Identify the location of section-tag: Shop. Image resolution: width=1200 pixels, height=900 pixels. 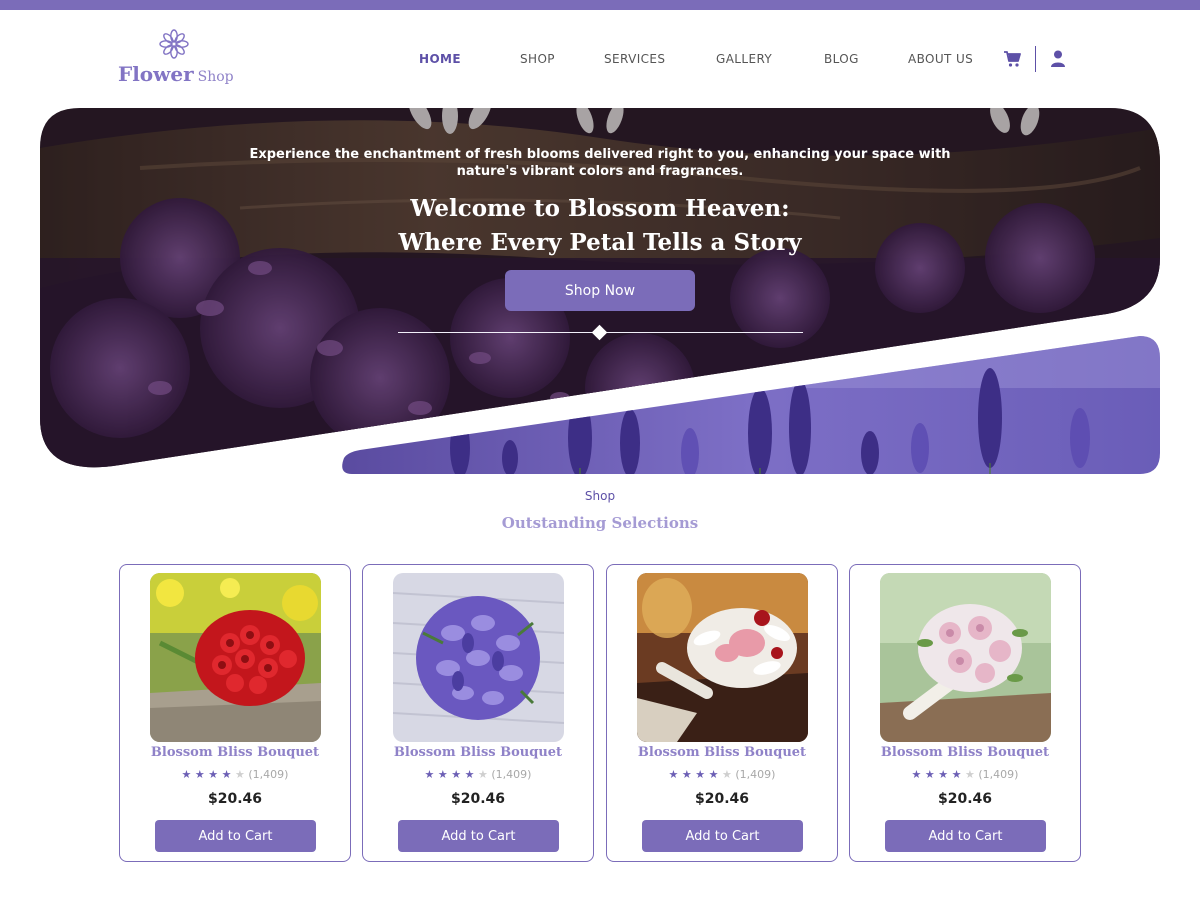
(600, 496).